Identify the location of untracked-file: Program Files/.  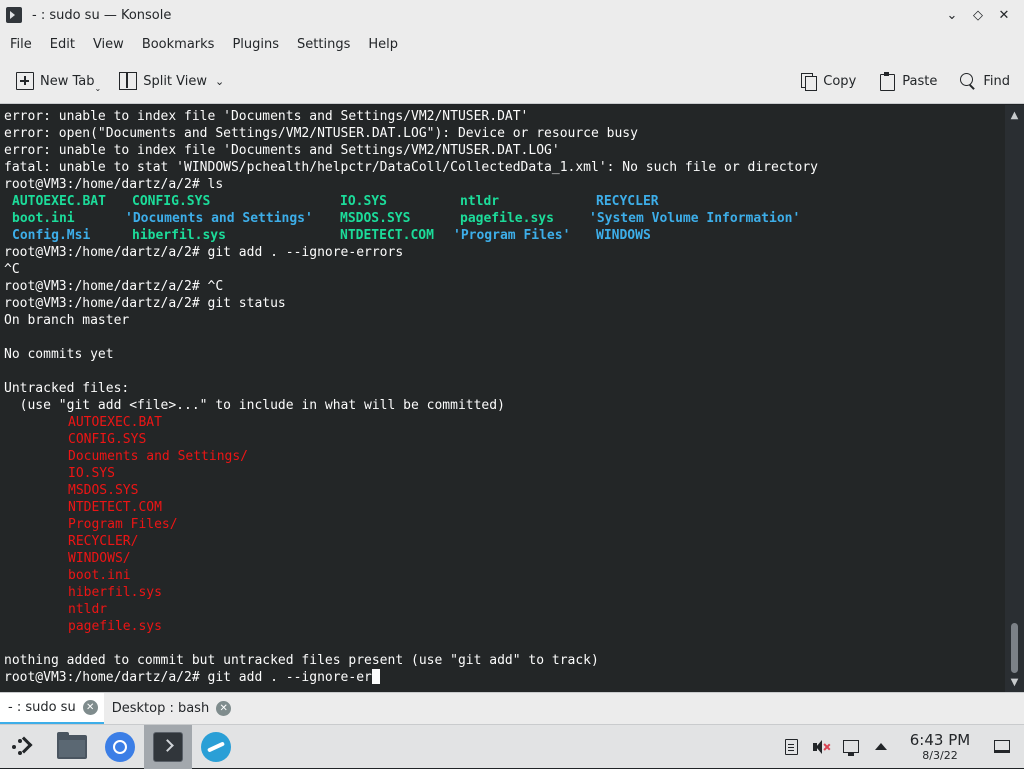
(123, 524).